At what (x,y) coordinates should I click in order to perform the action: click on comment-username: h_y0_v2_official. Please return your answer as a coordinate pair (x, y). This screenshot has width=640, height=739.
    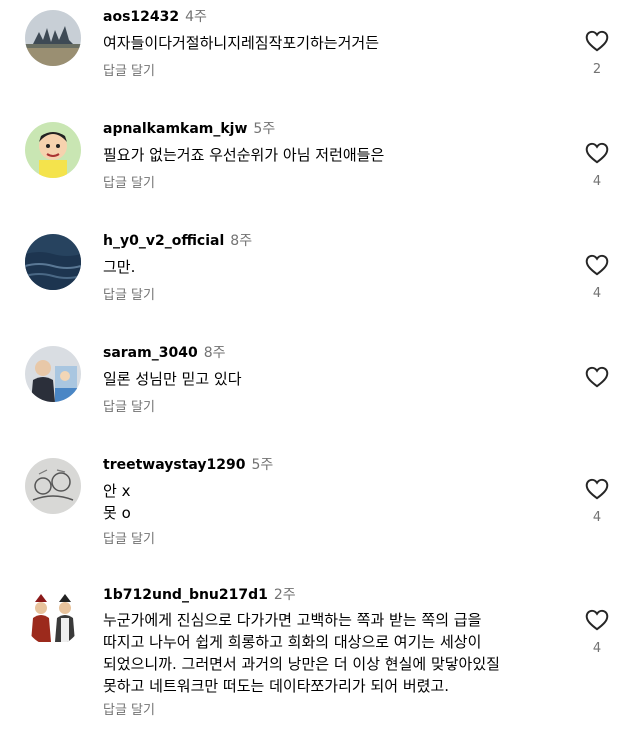
    Looking at the image, I should click on (163, 241).